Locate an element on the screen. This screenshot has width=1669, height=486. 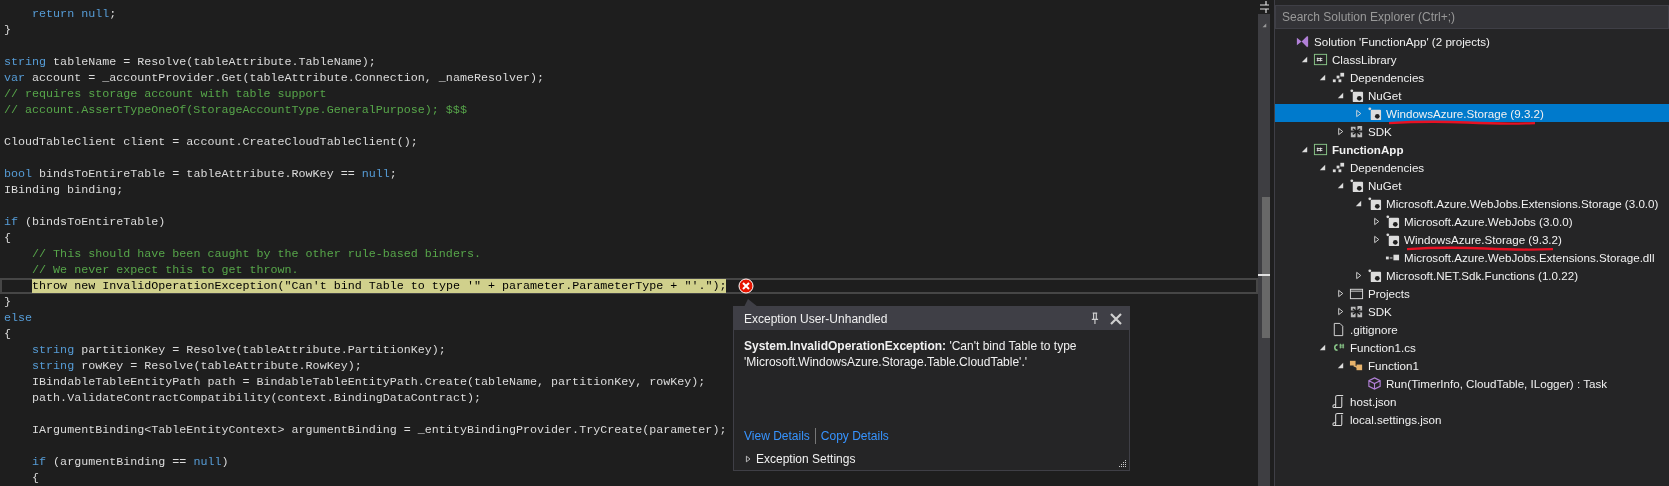
details-link: View Details is located at coordinates (777, 436).